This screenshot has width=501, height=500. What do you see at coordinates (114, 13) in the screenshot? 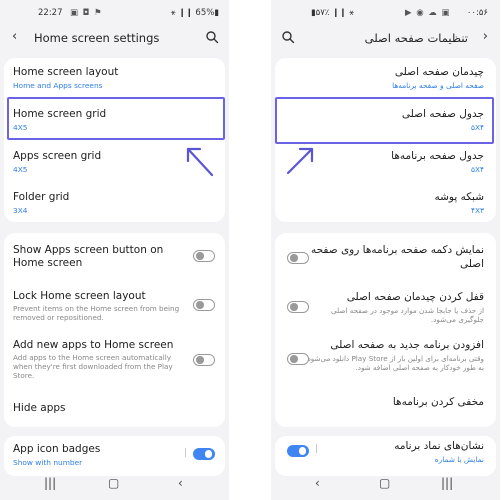
I see `status-bar: 22:27 ▣ ◘ ⚑ ⚹ ❙❙ 65%▮` at bounding box center [114, 13].